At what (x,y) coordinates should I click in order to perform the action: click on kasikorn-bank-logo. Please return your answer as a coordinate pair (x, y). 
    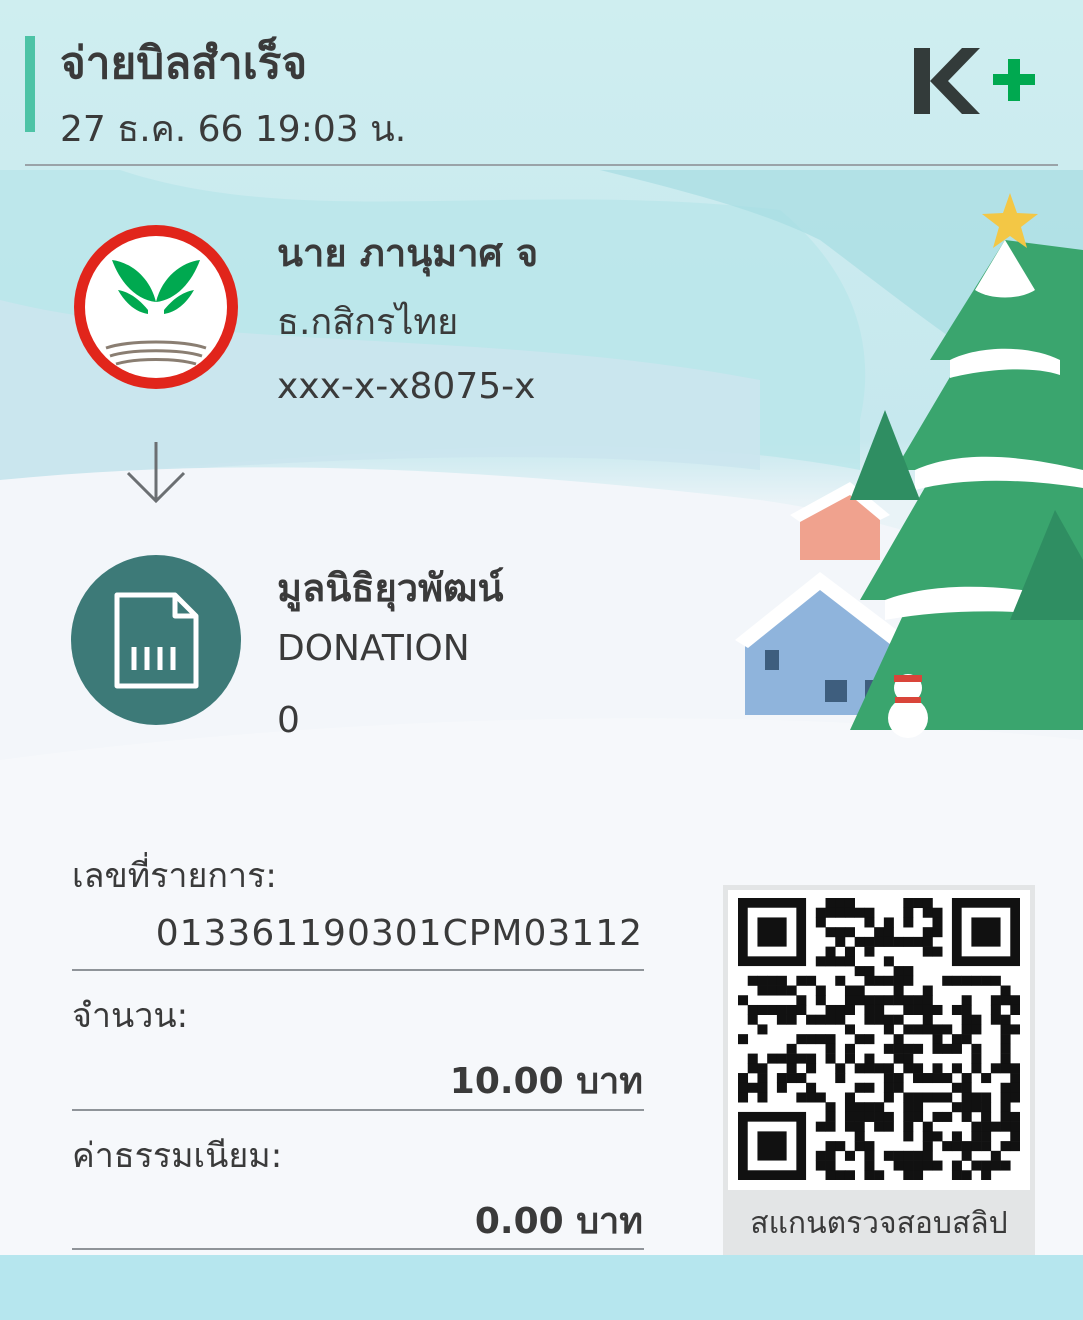
    Looking at the image, I should click on (156, 307).